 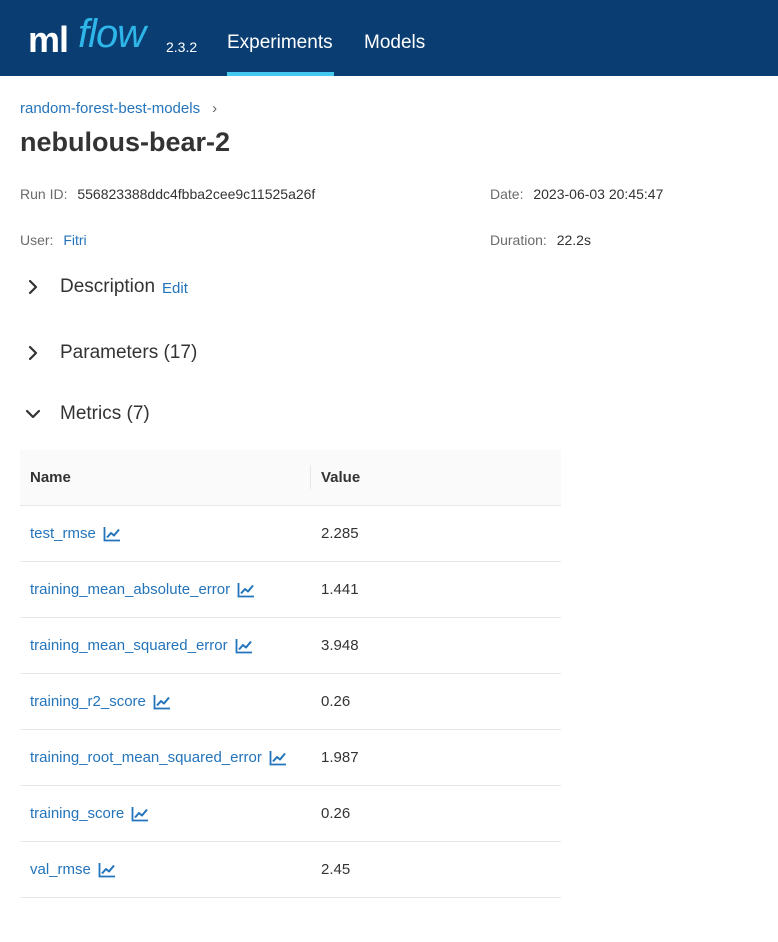 I want to click on metric-name-link: training_r2_score, so click(x=88, y=702).